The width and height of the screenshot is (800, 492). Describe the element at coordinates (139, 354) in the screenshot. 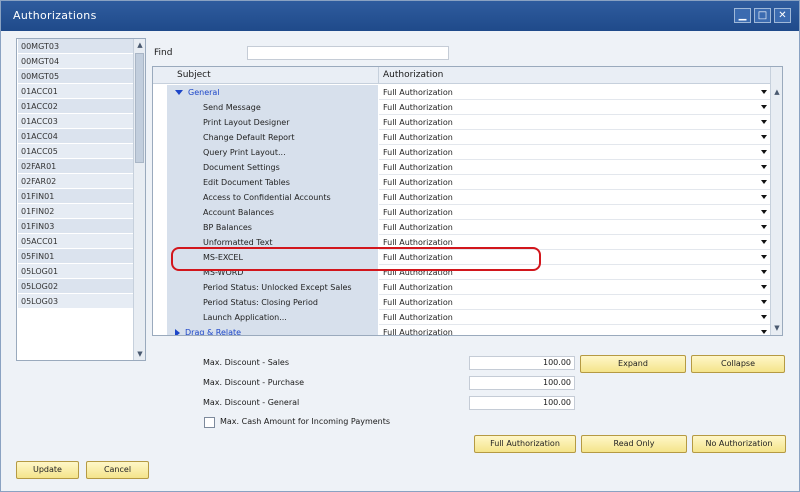

I see `scroll-down-icon: ▼` at that location.